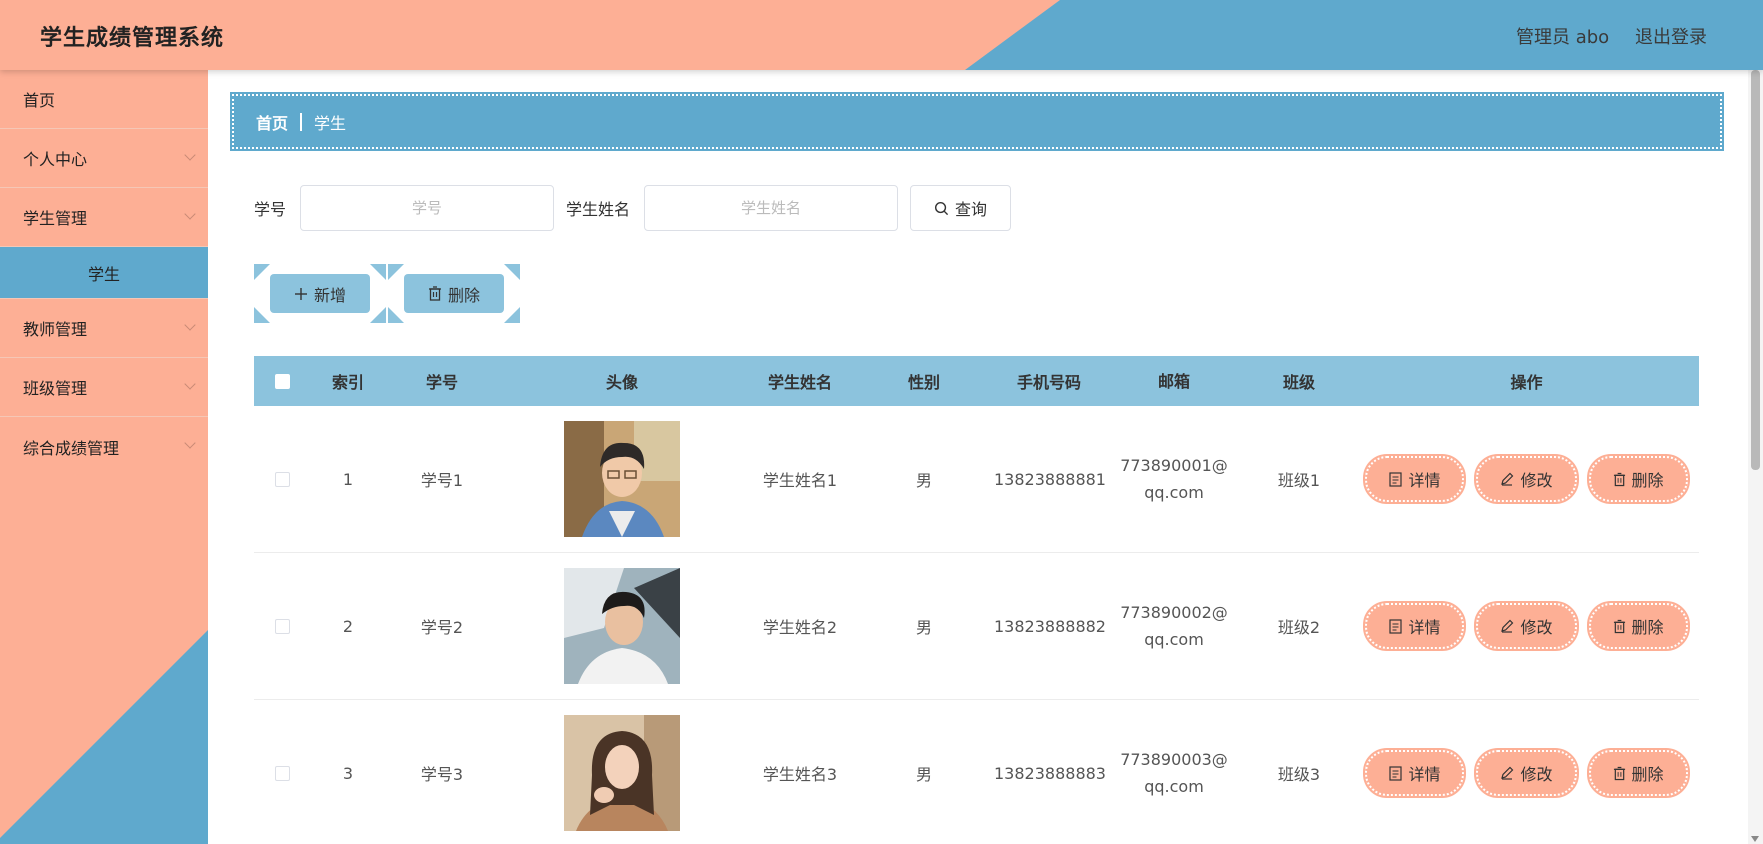 This screenshot has height=844, width=1763. What do you see at coordinates (977, 121) in the screenshot?
I see `breadcrumb: 首页 学生` at bounding box center [977, 121].